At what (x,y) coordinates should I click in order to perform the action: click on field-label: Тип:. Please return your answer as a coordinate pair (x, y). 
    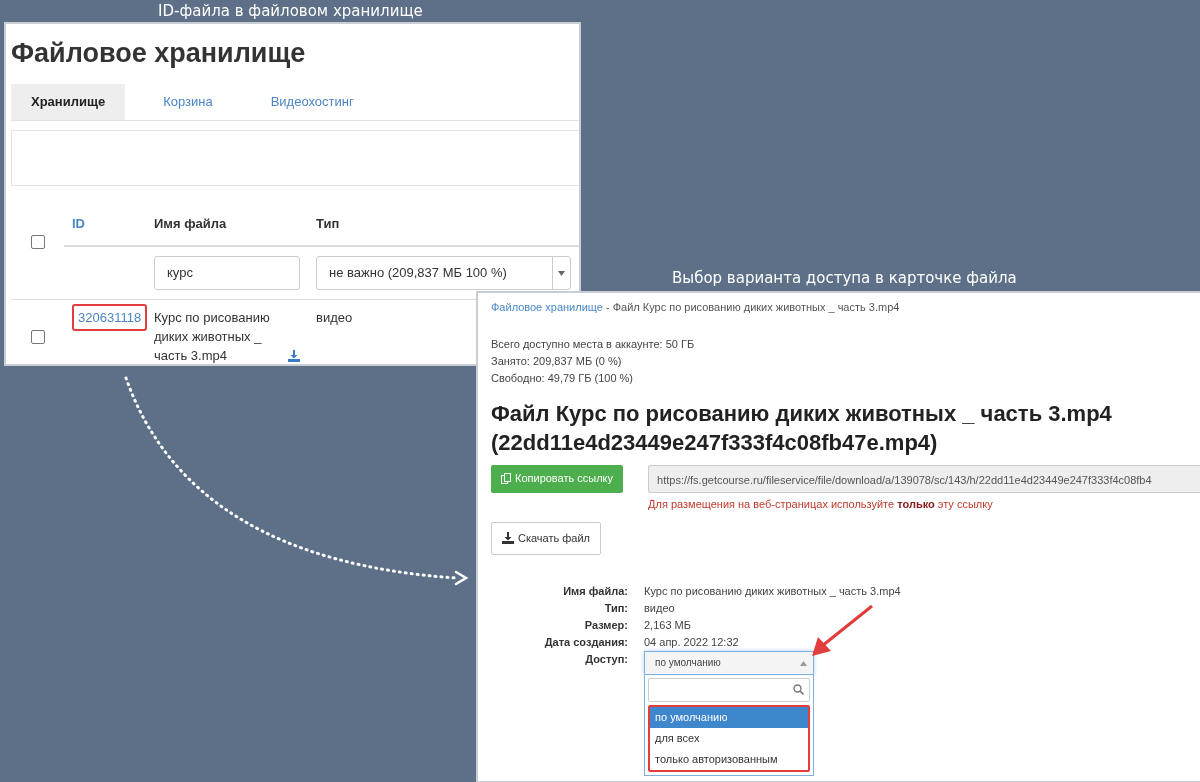
    Looking at the image, I should click on (616, 607).